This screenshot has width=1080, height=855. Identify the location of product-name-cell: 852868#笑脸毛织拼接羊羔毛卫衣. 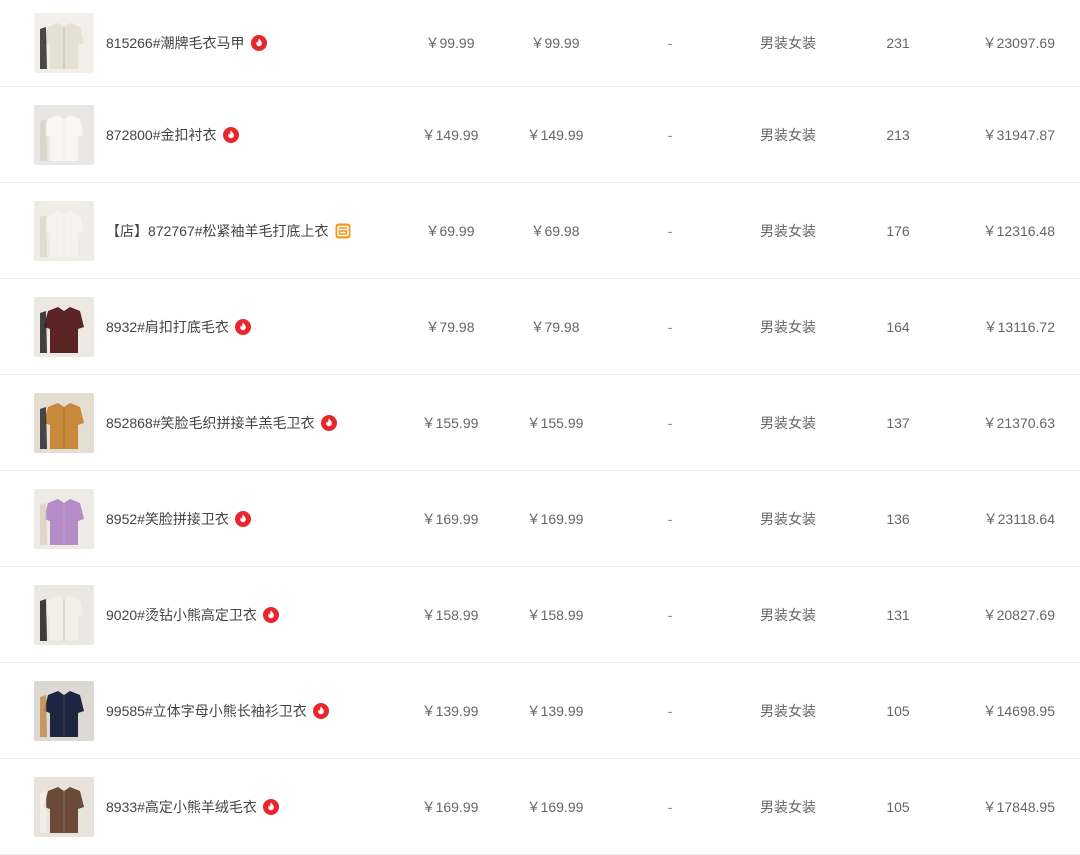
(221, 423).